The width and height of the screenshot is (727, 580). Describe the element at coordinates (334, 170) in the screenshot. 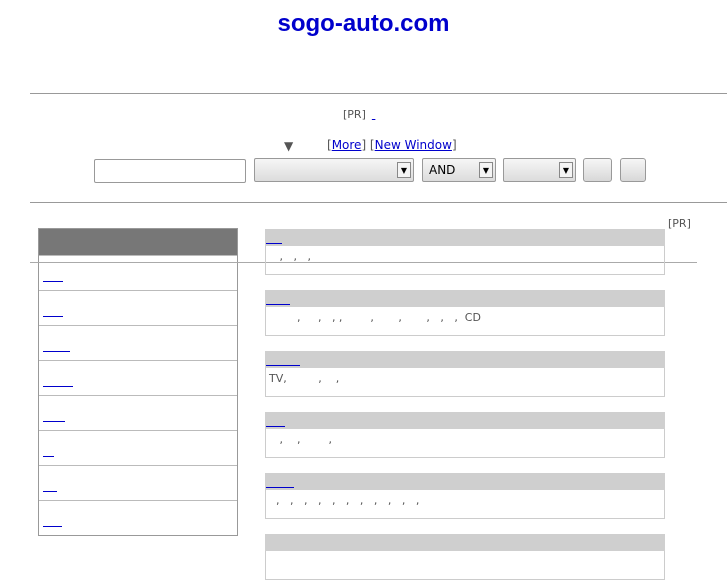

I see `category-select: ▼` at that location.